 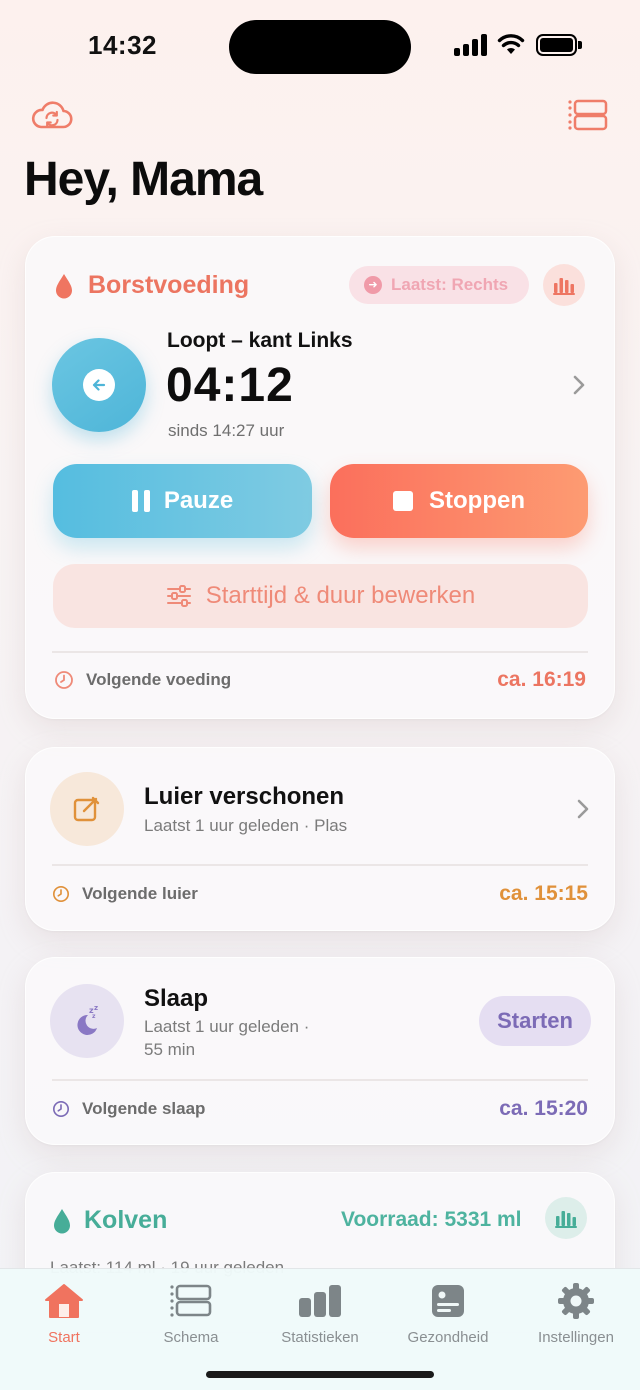 I want to click on cellular-signal-icon, so click(x=471, y=45).